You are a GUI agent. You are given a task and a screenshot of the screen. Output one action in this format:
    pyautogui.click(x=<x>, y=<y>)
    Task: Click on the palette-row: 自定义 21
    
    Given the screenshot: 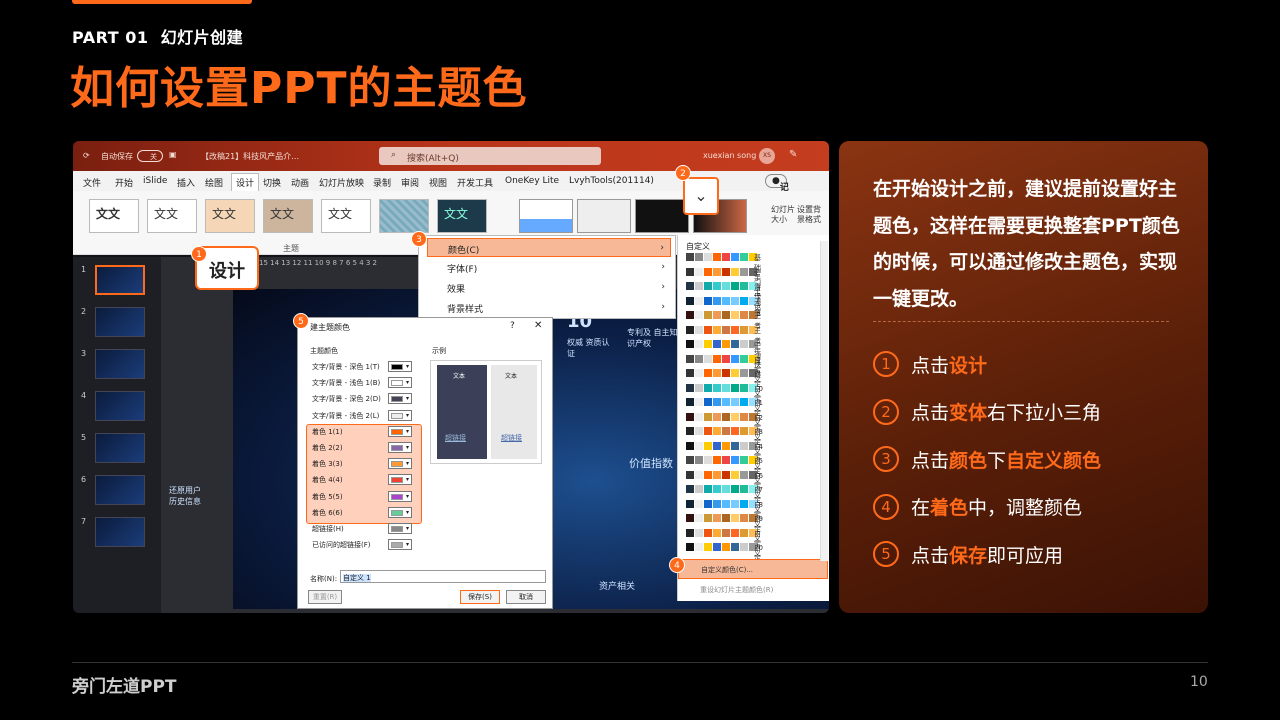 What is the action you would take?
    pyautogui.click(x=724, y=547)
    